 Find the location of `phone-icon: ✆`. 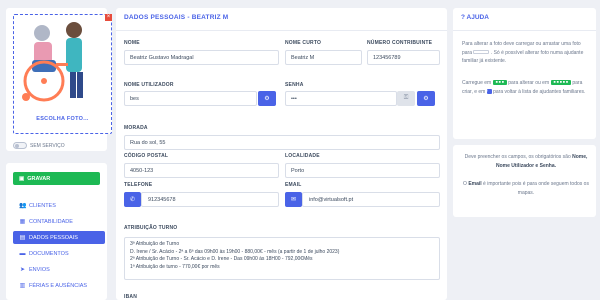

phone-icon: ✆ is located at coordinates (132, 200).